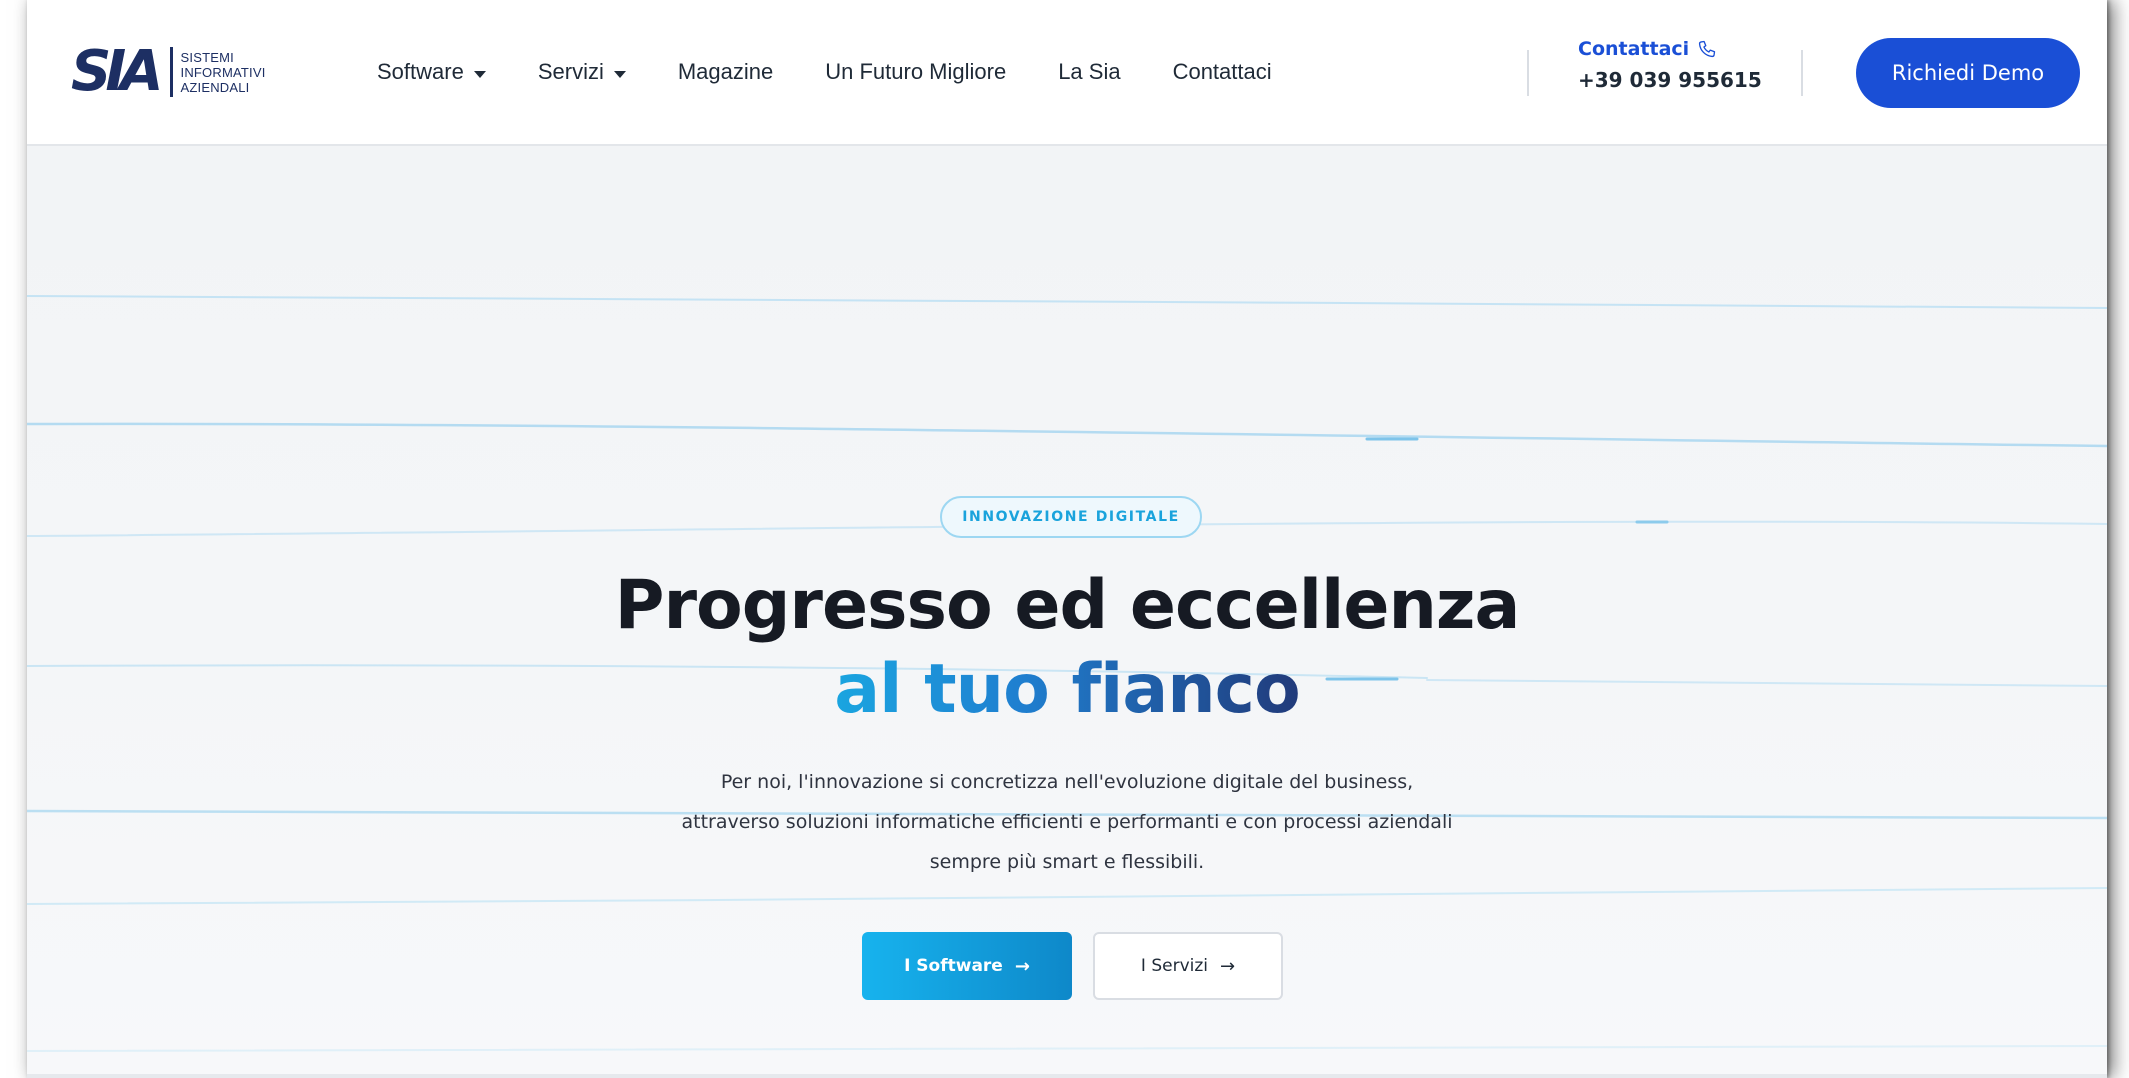 This screenshot has width=2129, height=1078. What do you see at coordinates (1707, 49) in the screenshot?
I see `phone-icon` at bounding box center [1707, 49].